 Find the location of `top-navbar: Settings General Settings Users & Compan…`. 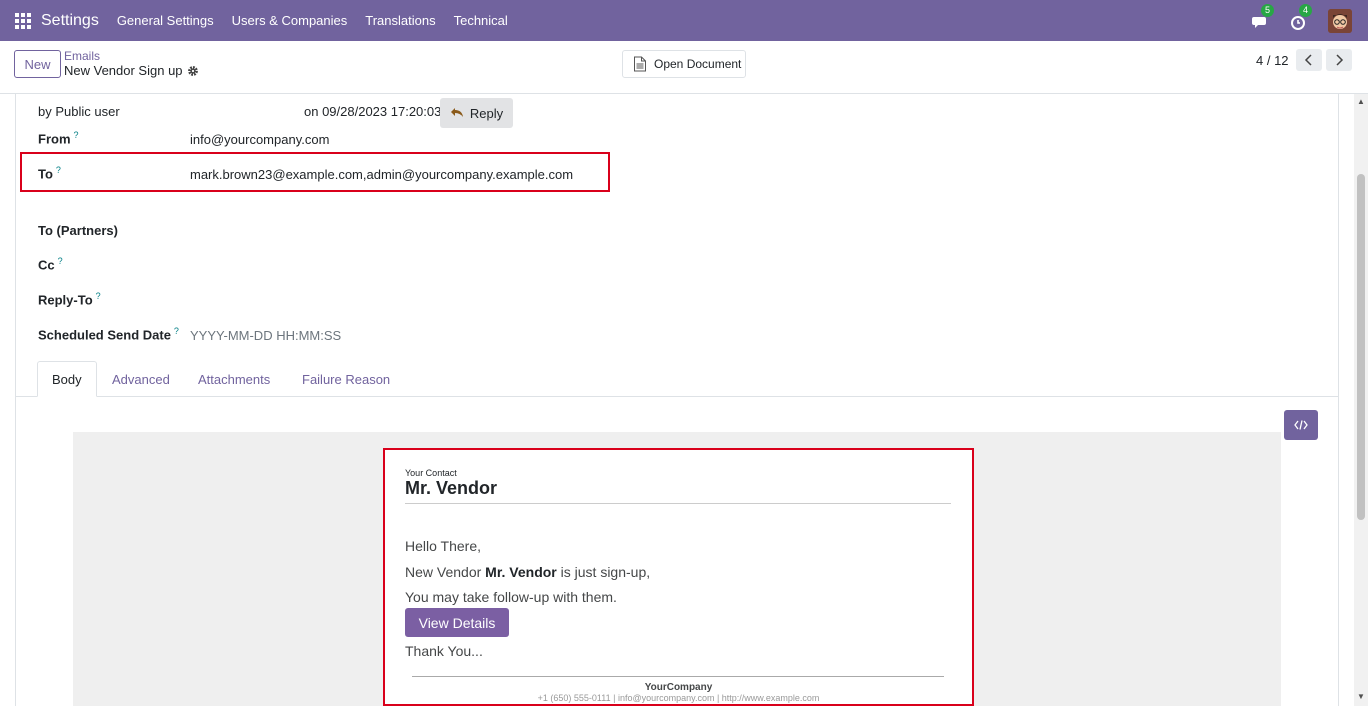

top-navbar: Settings General Settings Users & Compan… is located at coordinates (684, 20).